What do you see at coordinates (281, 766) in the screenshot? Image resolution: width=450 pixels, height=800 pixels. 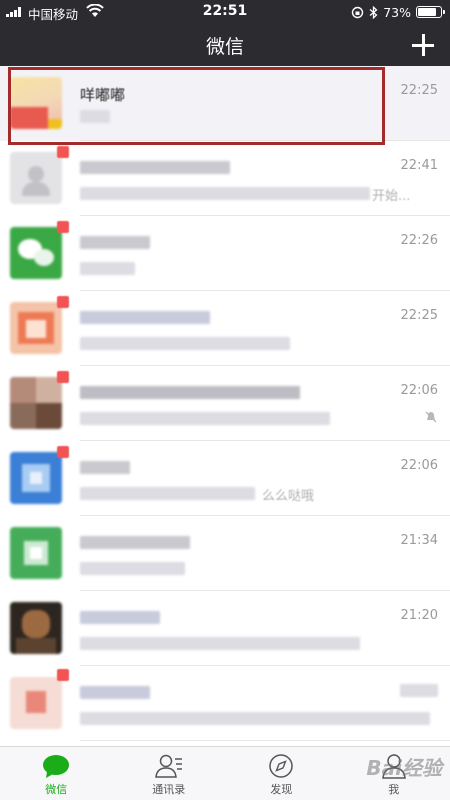 I see `compass-icon` at bounding box center [281, 766].